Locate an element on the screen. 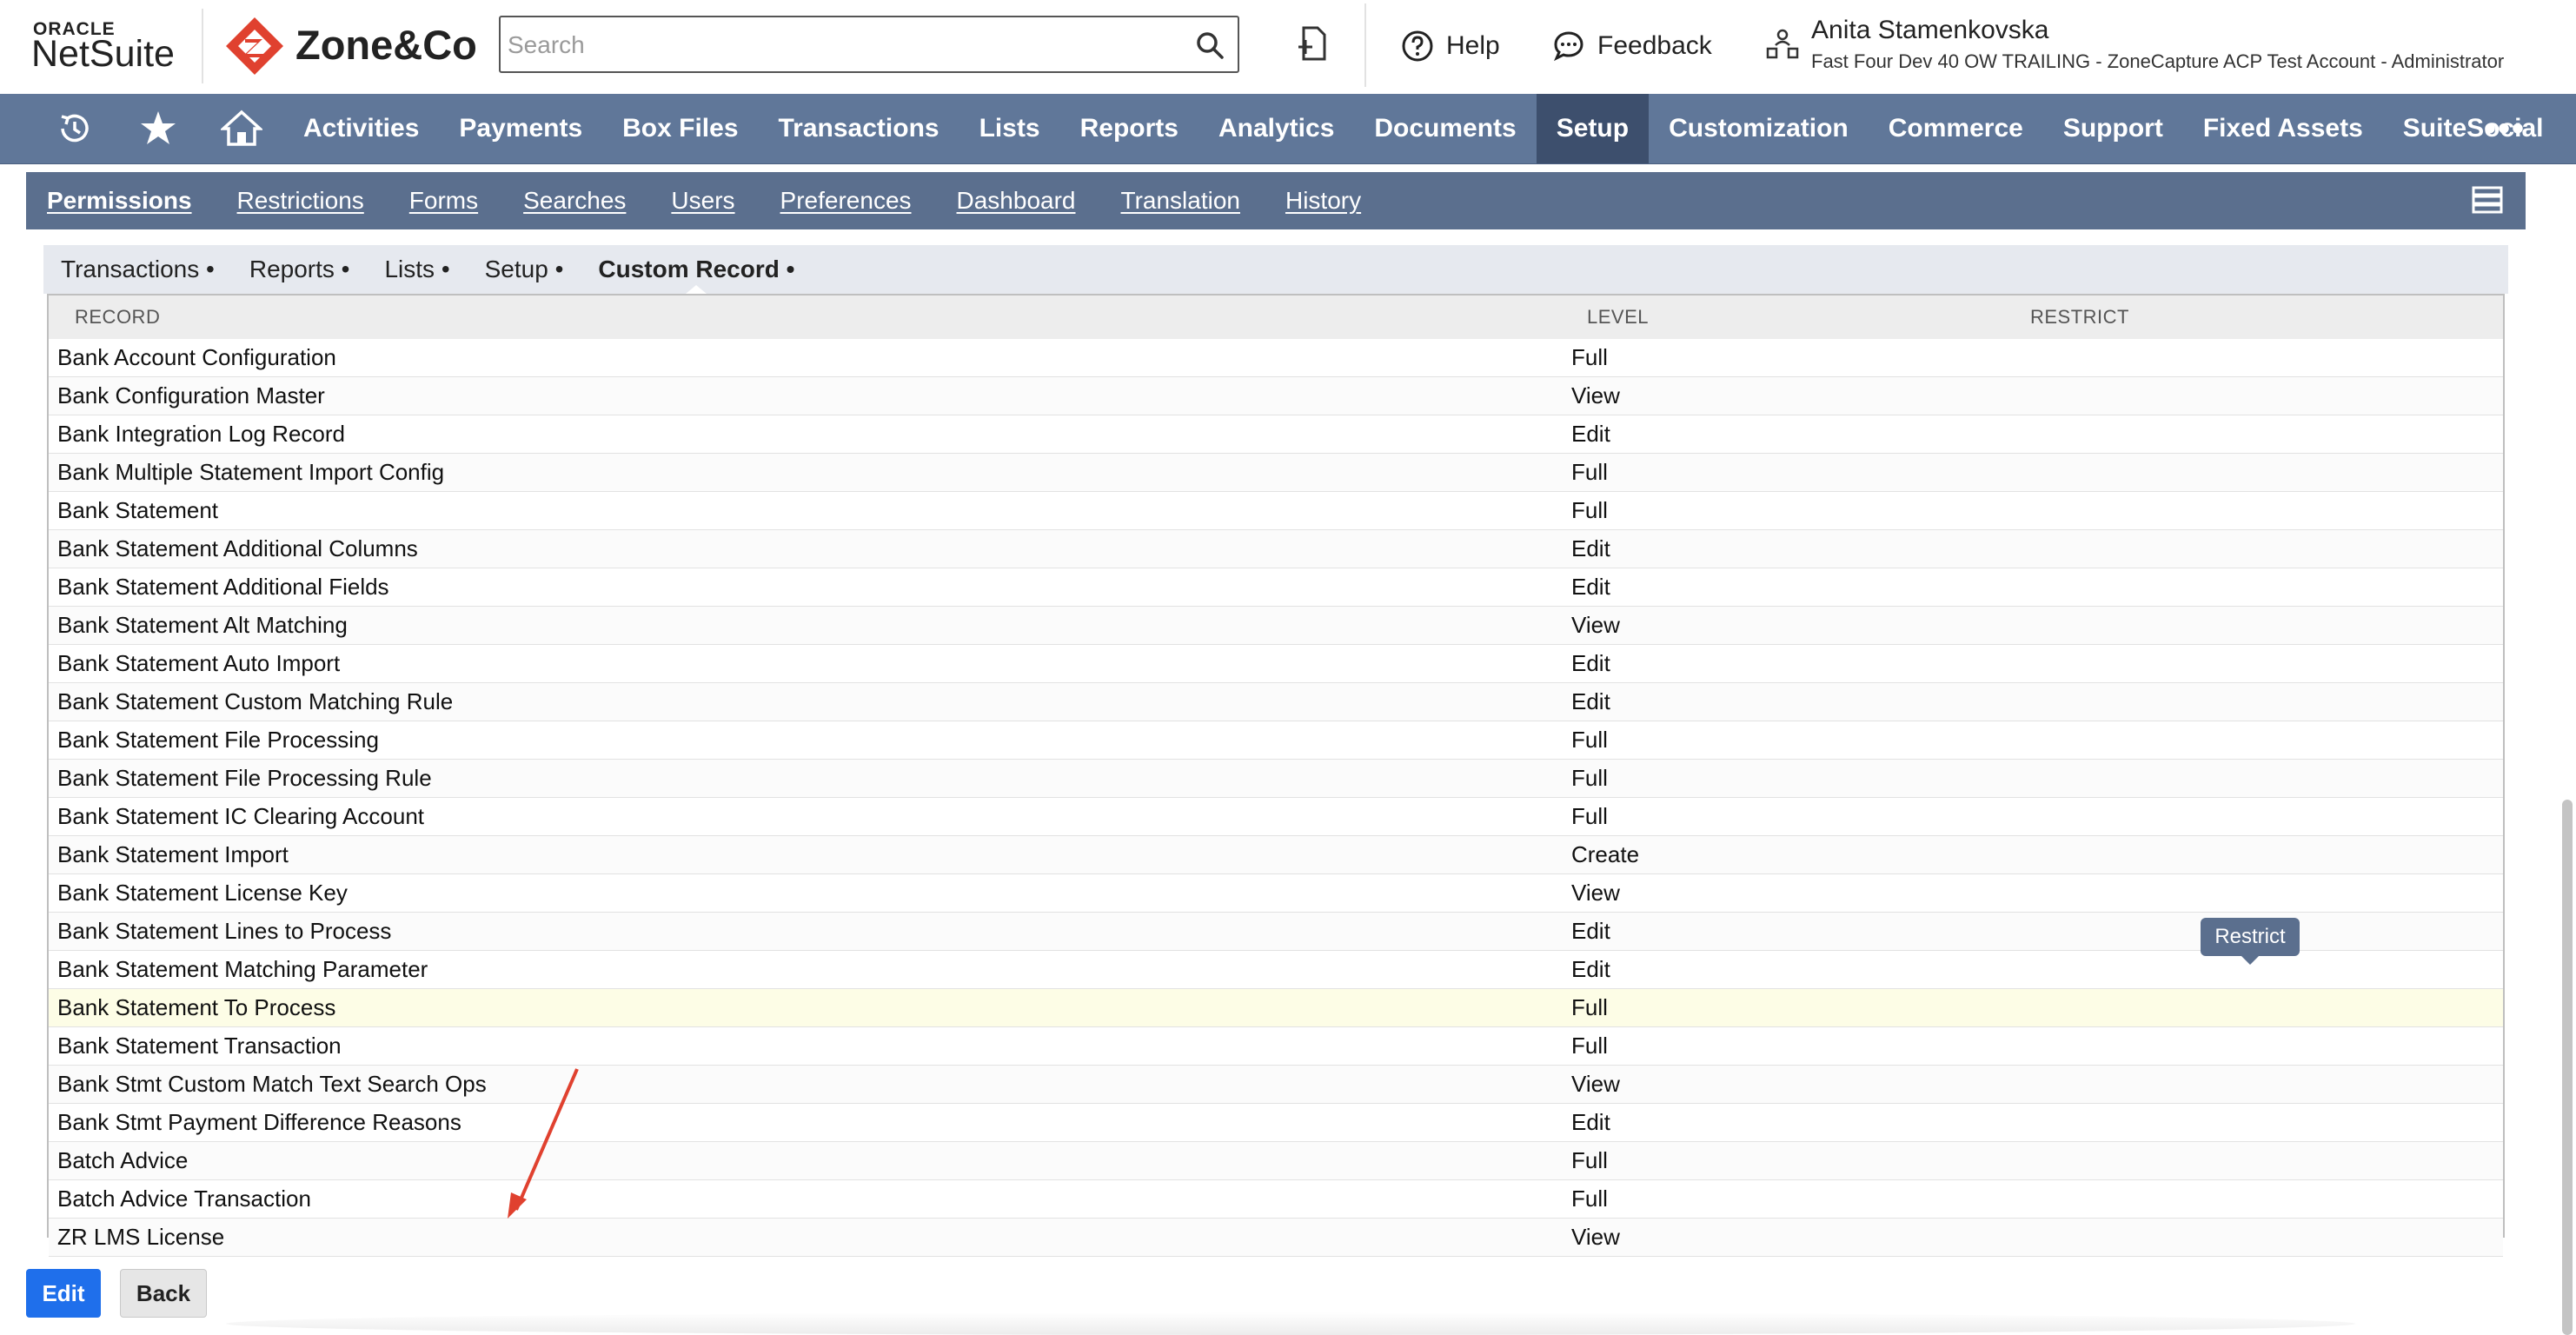 The image size is (2576, 1335). record-name-cell: Bank Statement Custom Matching Rule is located at coordinates (256, 701).